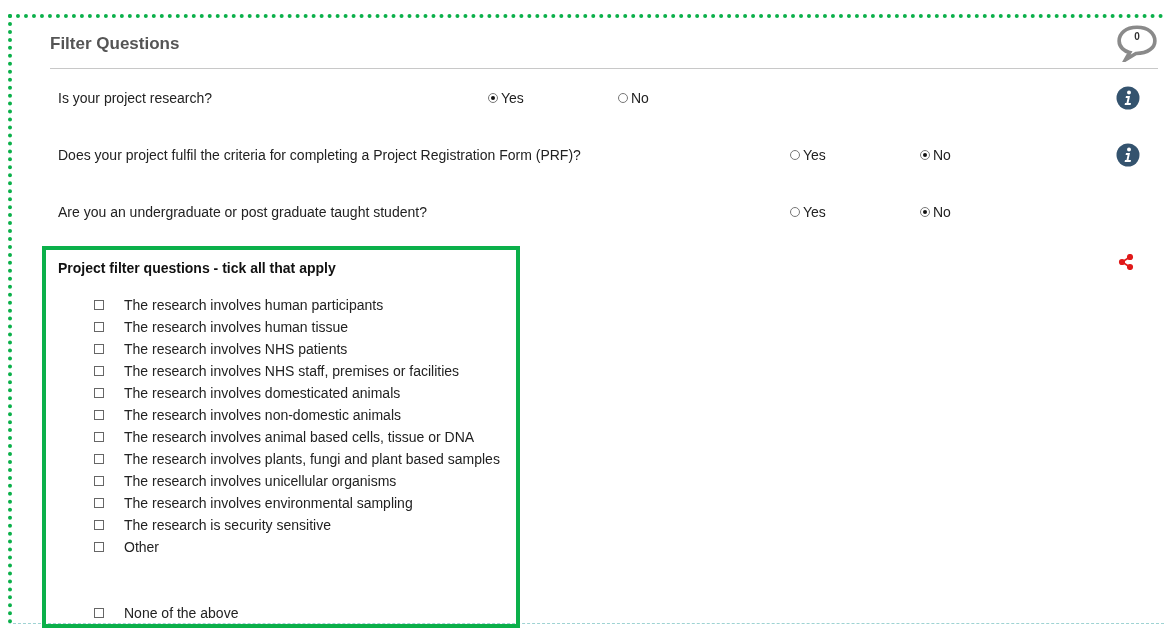 This screenshot has width=1164, height=628. What do you see at coordinates (299, 327) in the screenshot?
I see `checkbox-option: The research involves human tissue` at bounding box center [299, 327].